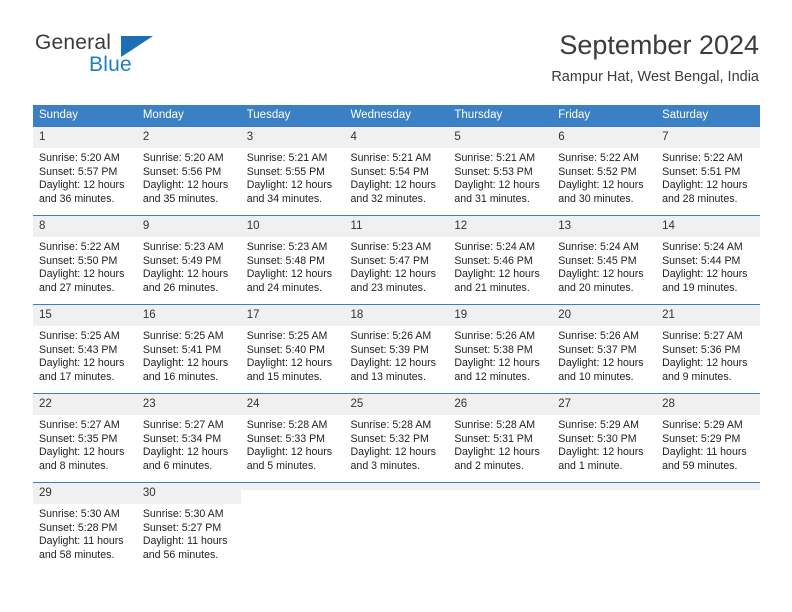 The image size is (792, 612). I want to click on day-number: 16, so click(188, 315).